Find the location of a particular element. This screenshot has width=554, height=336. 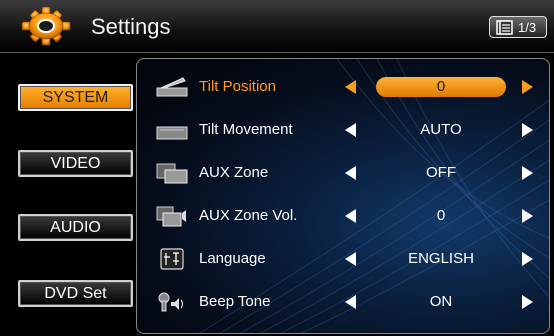

nav-dvd-set-button: DVD Set is located at coordinates (75, 293).